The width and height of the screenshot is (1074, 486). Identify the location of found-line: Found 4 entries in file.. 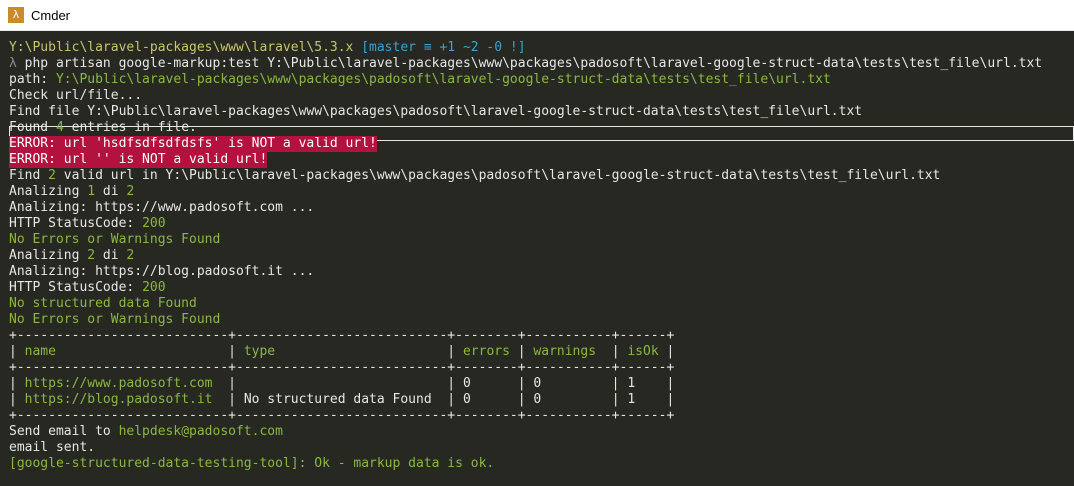
(103, 127).